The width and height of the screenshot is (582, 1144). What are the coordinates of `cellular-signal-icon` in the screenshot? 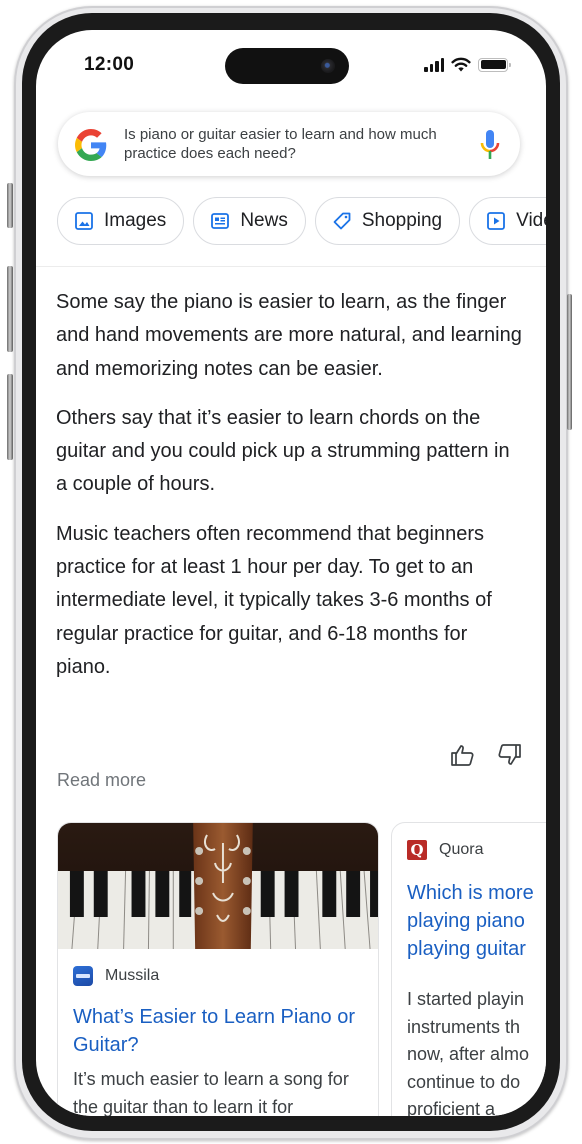 It's located at (434, 64).